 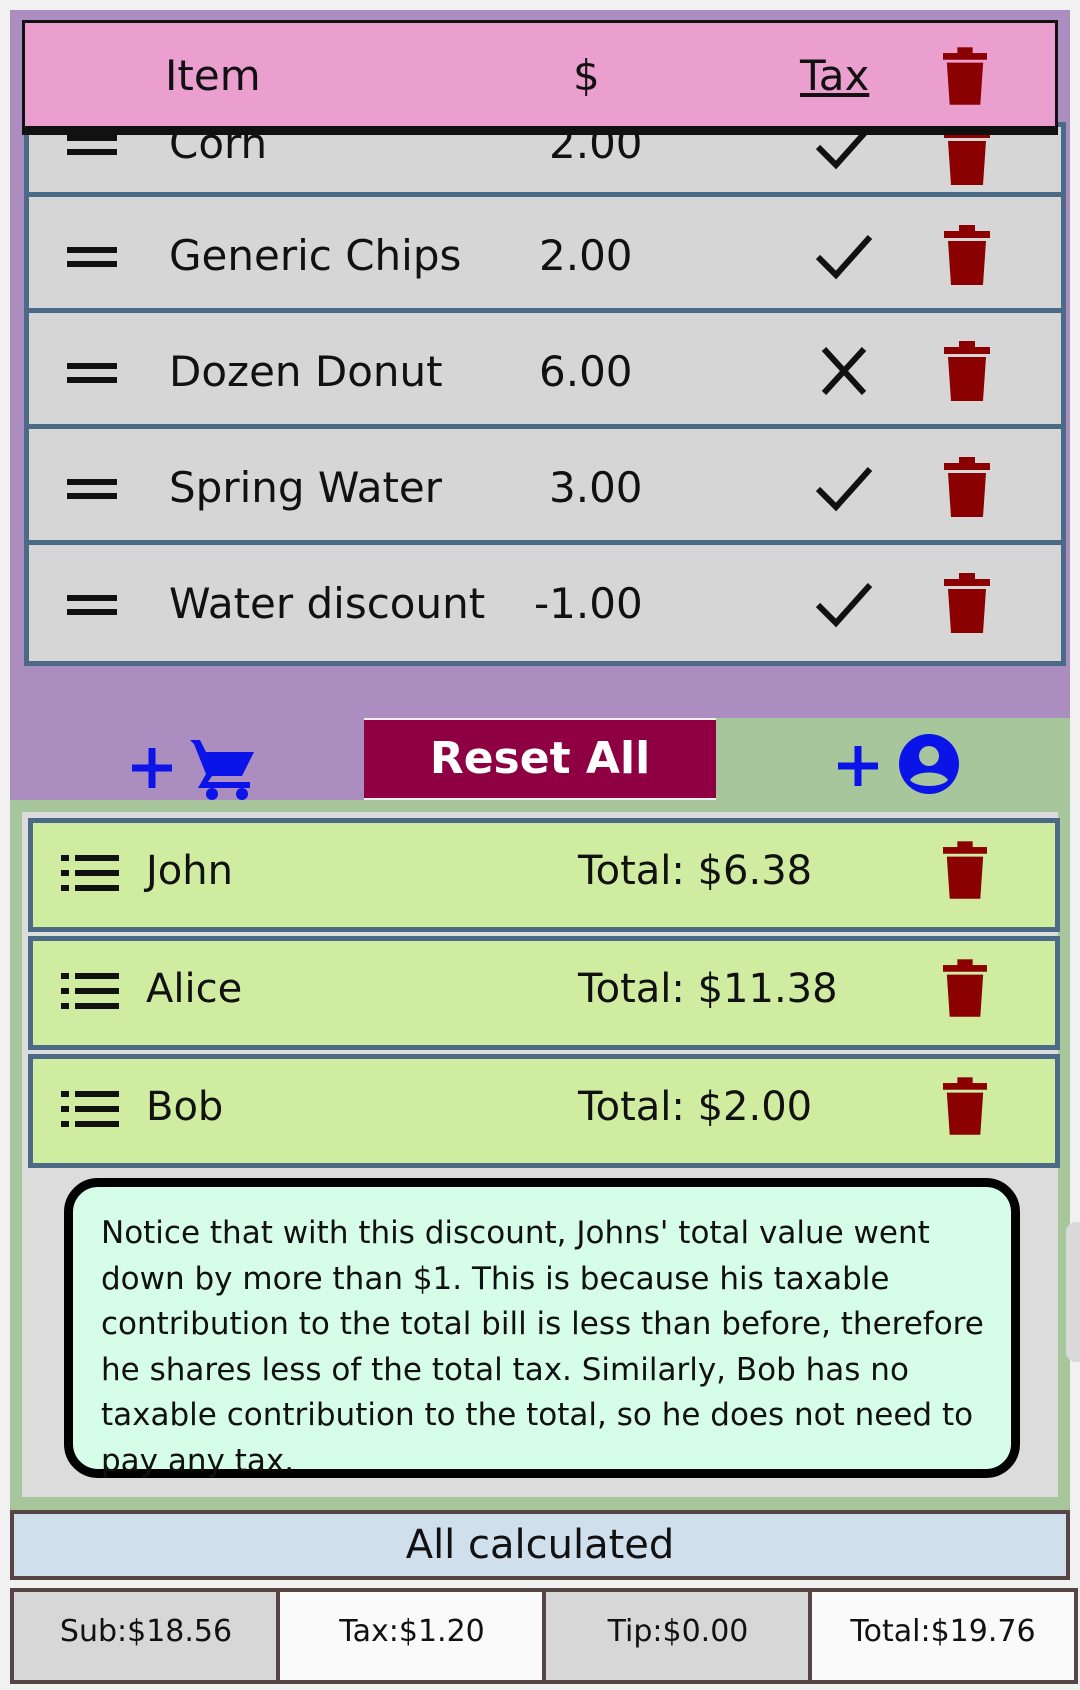 What do you see at coordinates (695, 871) in the screenshot?
I see `person-total: Total: $6.38` at bounding box center [695, 871].